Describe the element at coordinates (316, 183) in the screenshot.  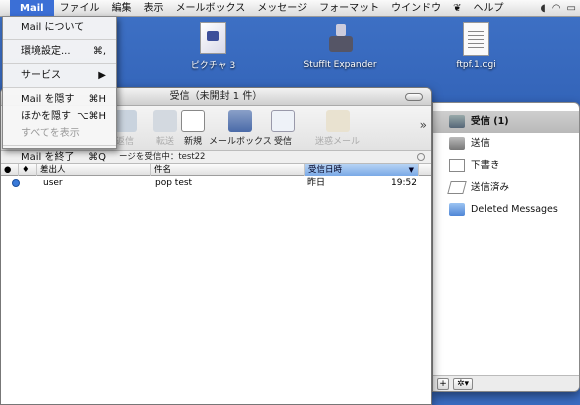
I see `message-date: 昨日` at that location.